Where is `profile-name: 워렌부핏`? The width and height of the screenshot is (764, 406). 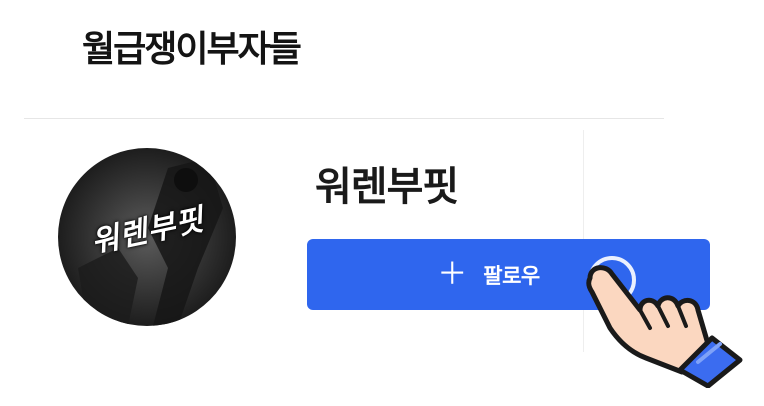
profile-name: 워렌부핏 is located at coordinates (387, 187).